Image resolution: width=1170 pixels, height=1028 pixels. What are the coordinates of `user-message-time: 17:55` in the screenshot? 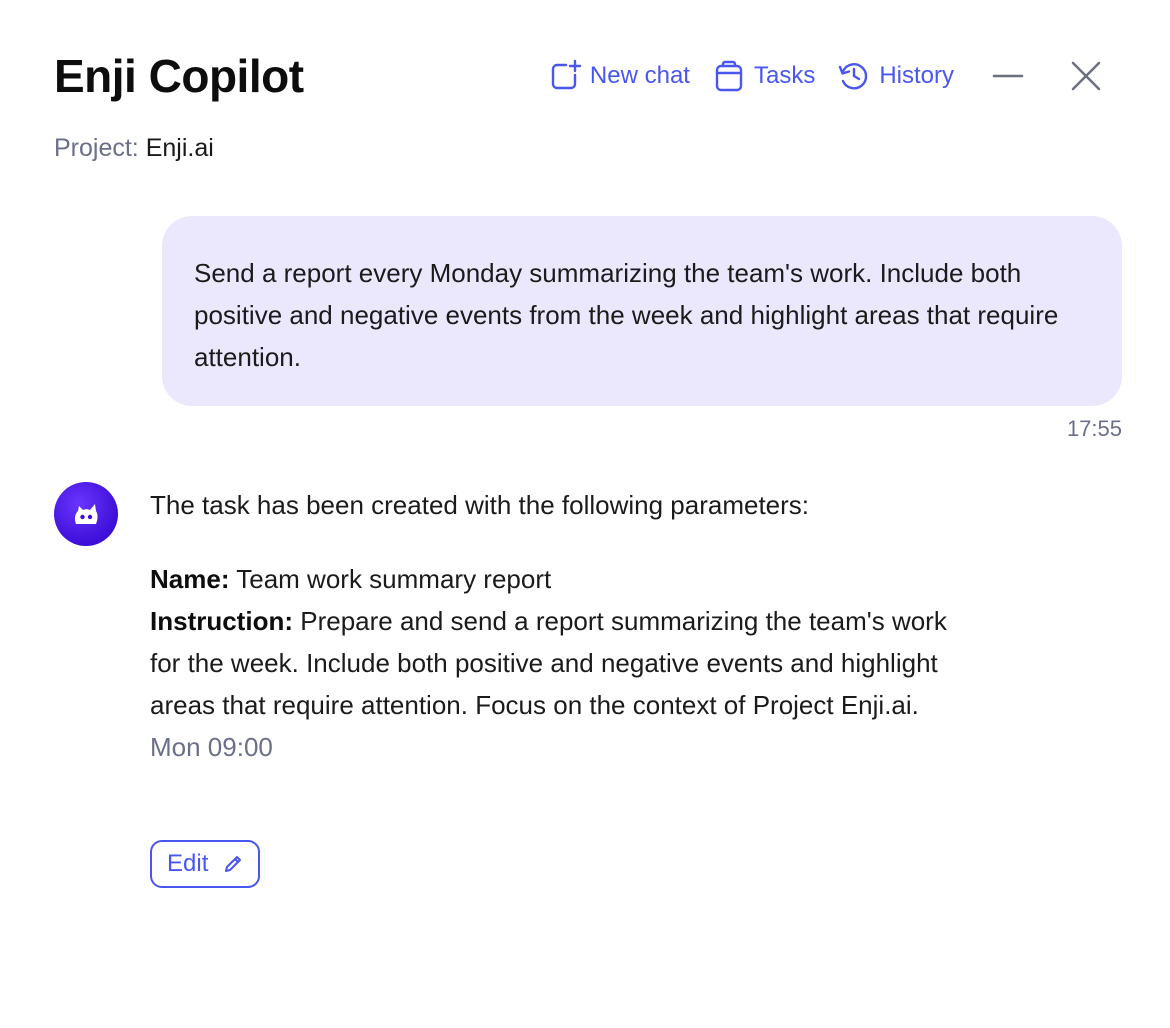 It's located at (1094, 428).